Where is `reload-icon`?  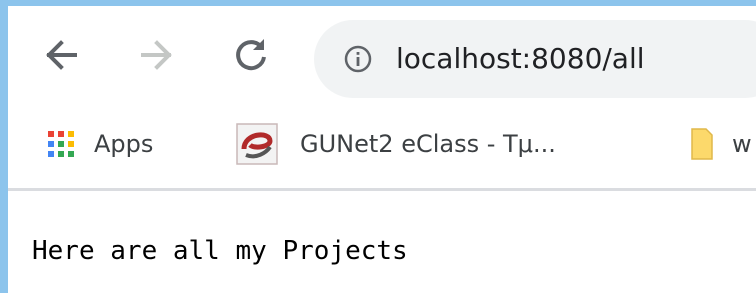
reload-icon is located at coordinates (251, 55).